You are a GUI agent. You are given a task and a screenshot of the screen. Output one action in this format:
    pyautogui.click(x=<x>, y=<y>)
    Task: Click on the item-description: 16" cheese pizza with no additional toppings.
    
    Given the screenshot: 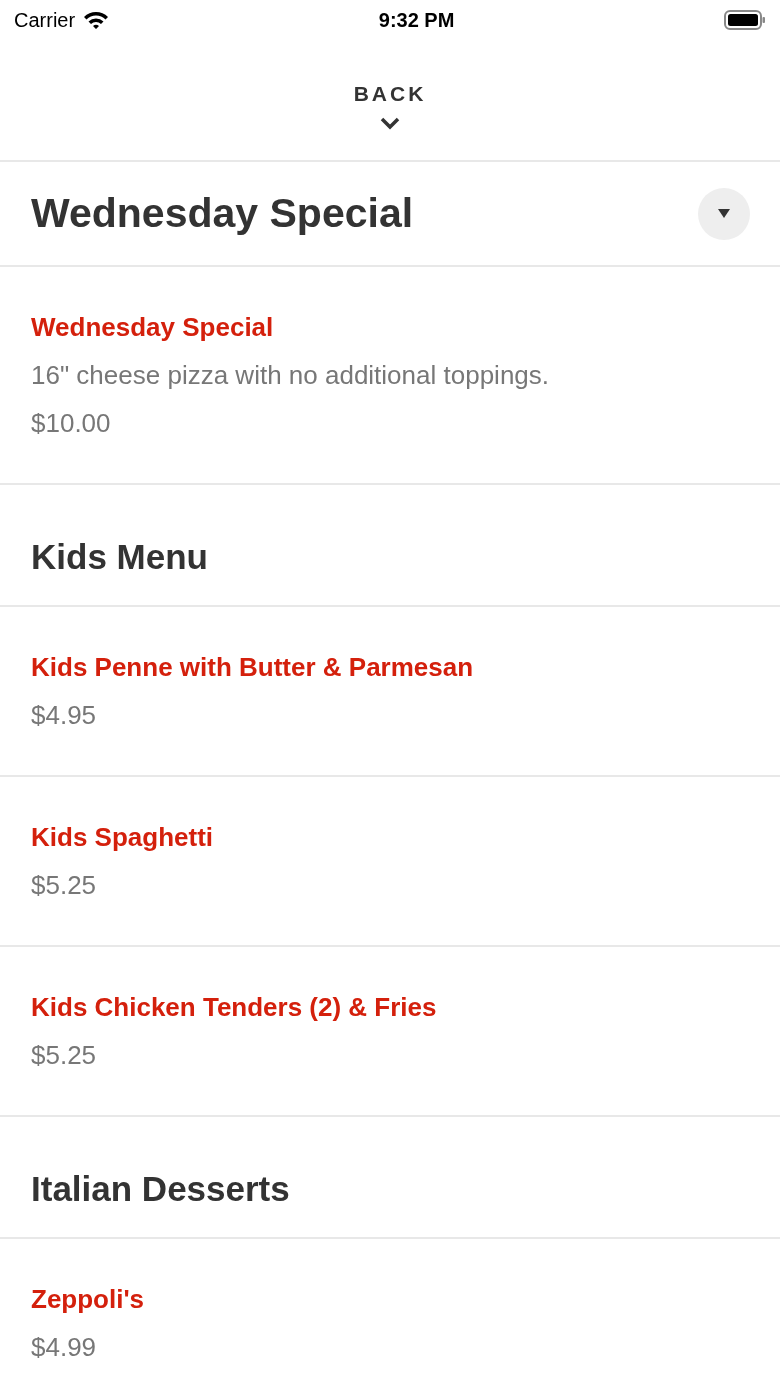 What is the action you would take?
    pyautogui.click(x=291, y=375)
    